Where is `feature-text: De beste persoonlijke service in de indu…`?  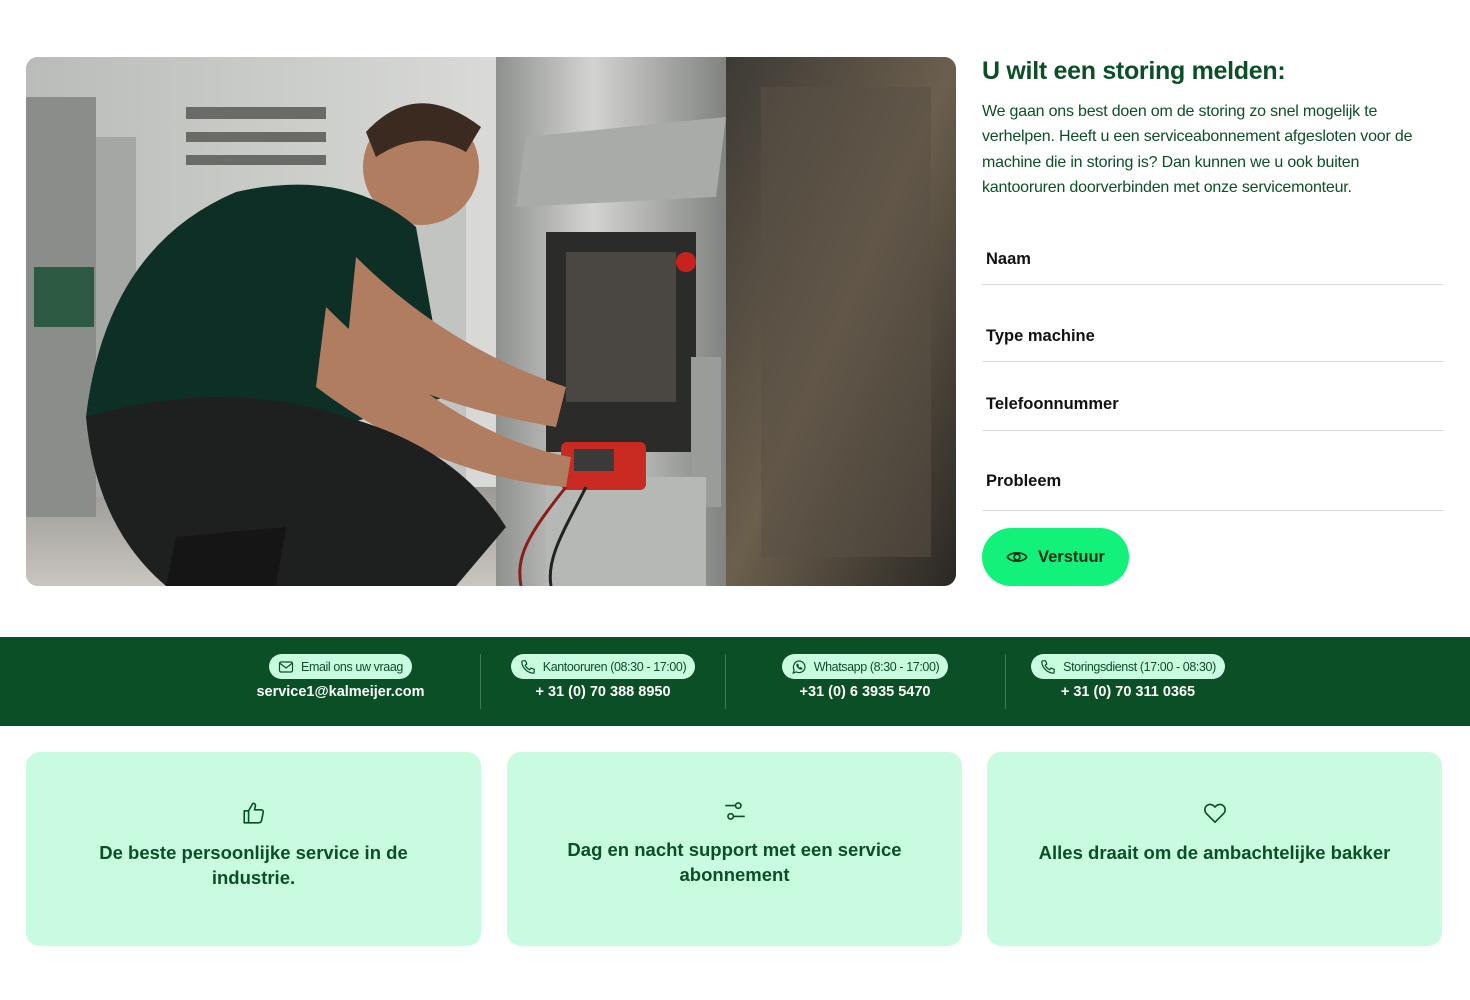 feature-text: De beste persoonlijke service in de indu… is located at coordinates (253, 865).